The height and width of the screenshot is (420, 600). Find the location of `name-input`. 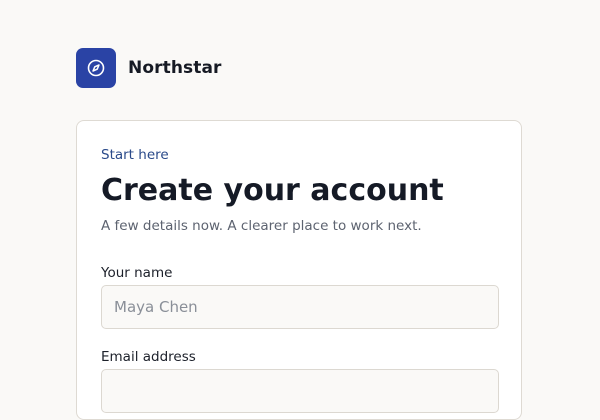

name-input is located at coordinates (300, 307).